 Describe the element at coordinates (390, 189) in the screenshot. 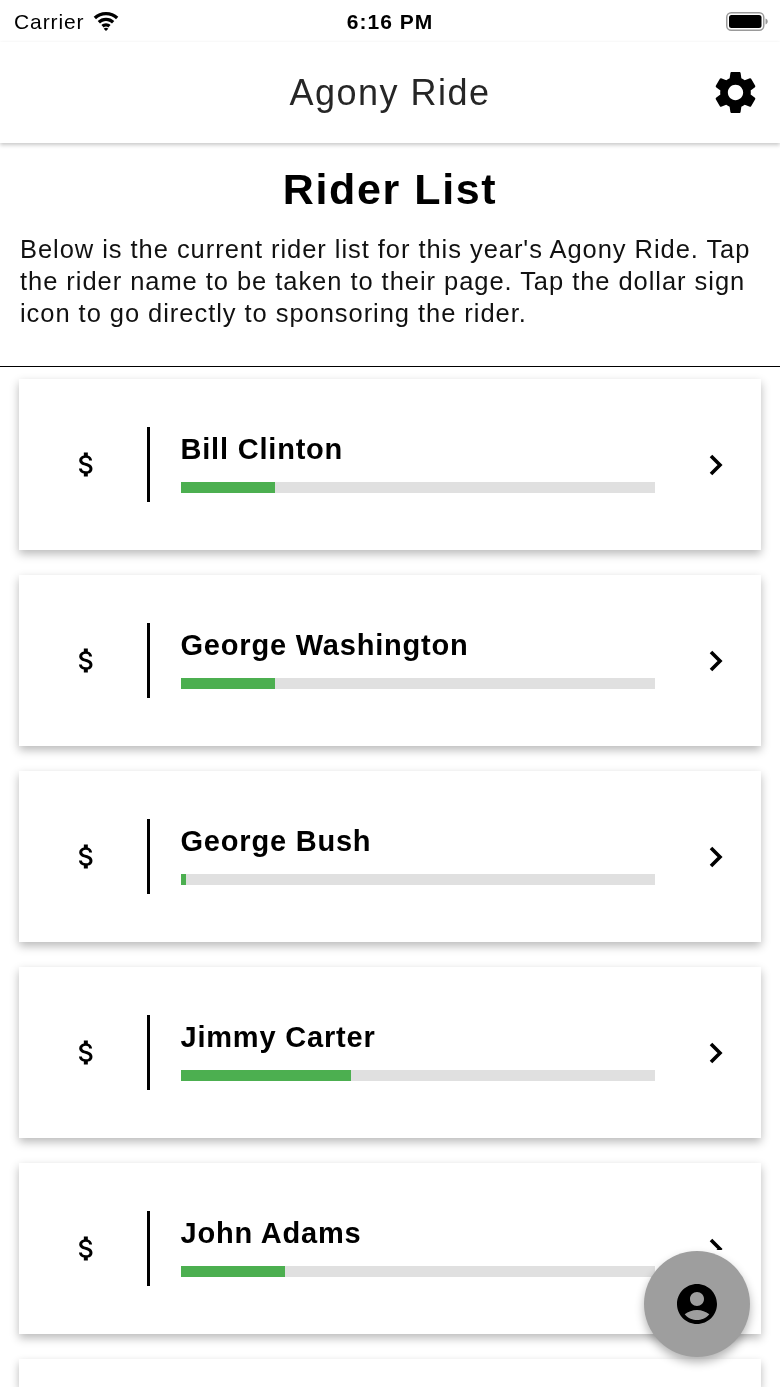

I see `page-title: Rider List` at that location.